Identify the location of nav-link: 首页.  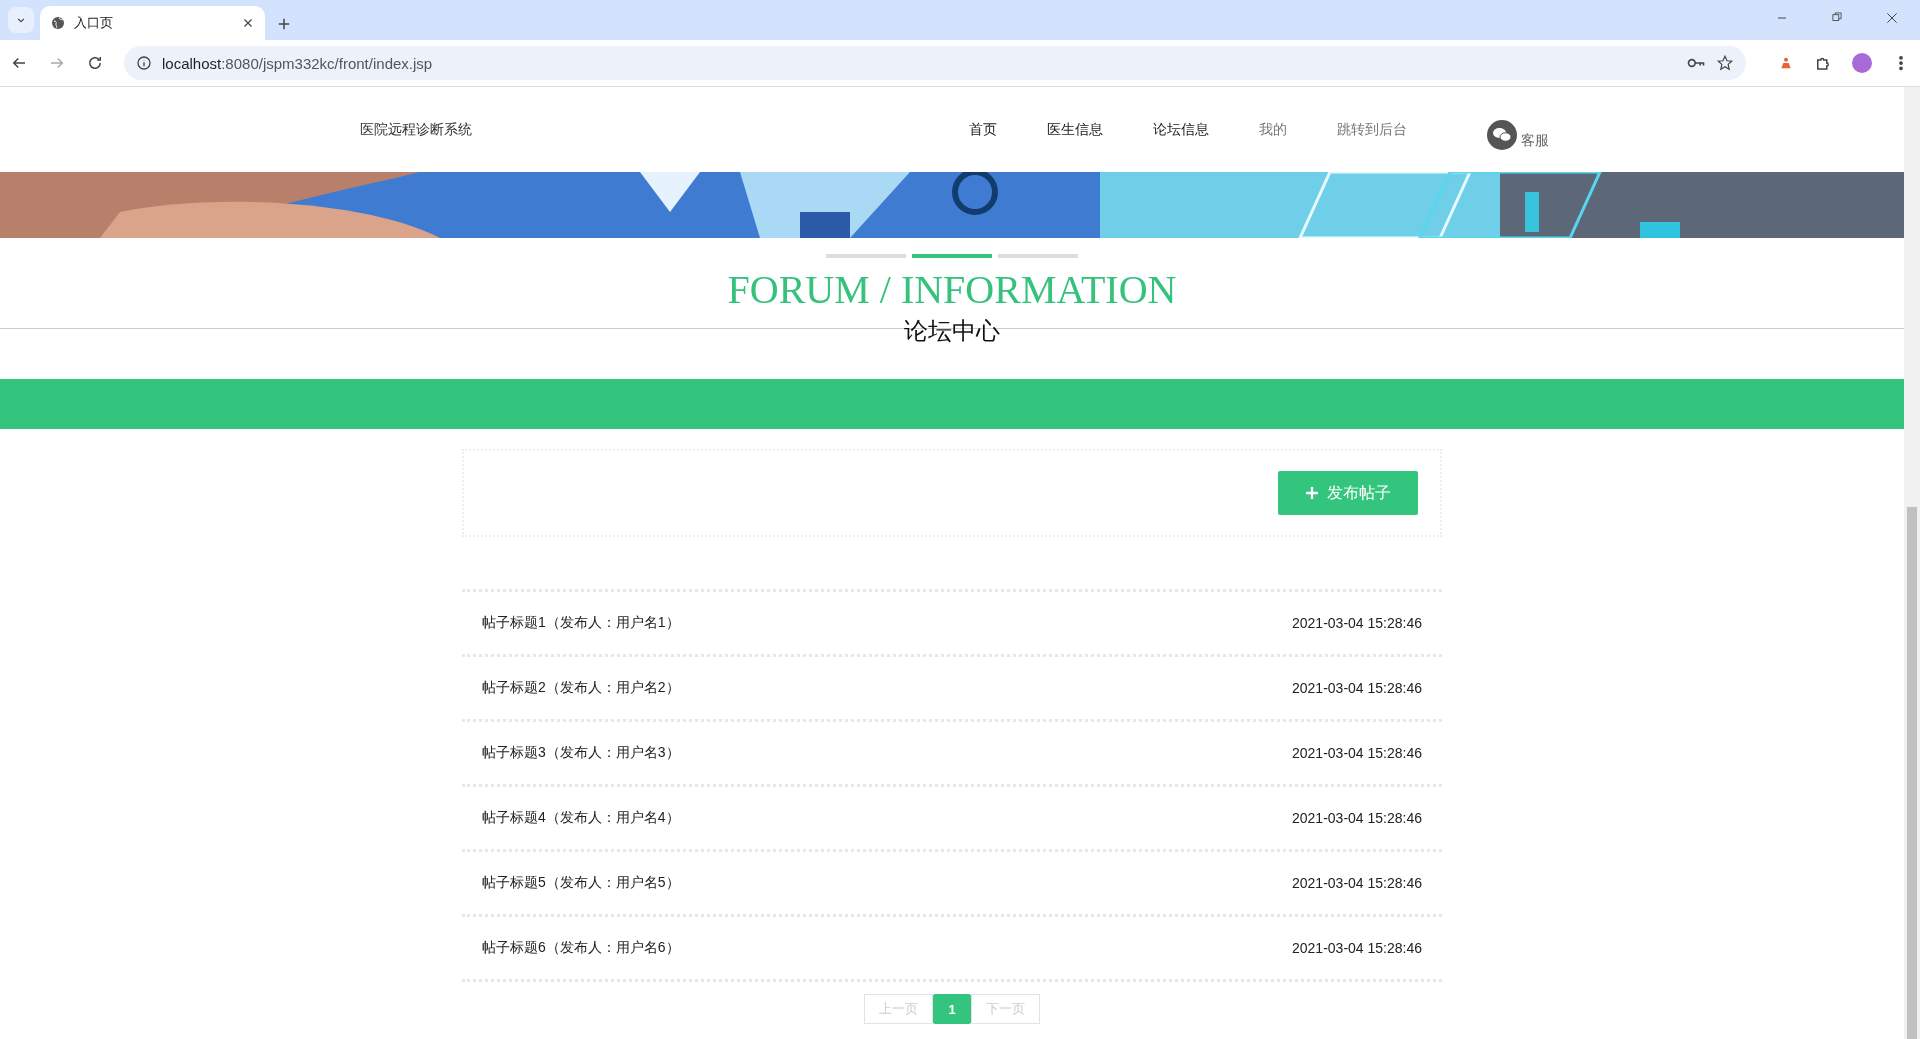
(983, 129).